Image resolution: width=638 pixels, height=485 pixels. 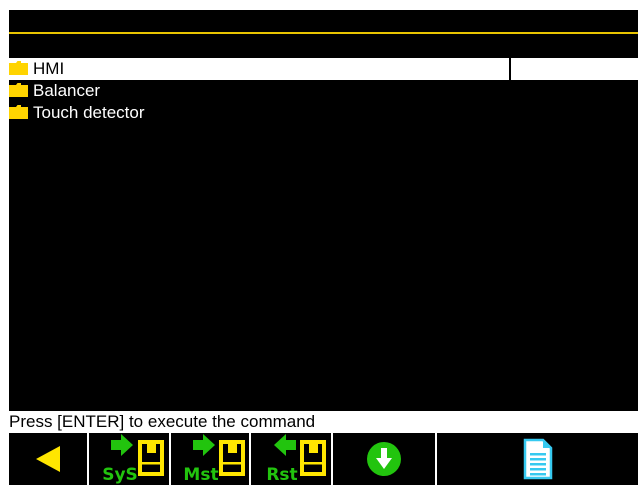 I want to click on save-system-button: SyS, so click(x=129, y=459).